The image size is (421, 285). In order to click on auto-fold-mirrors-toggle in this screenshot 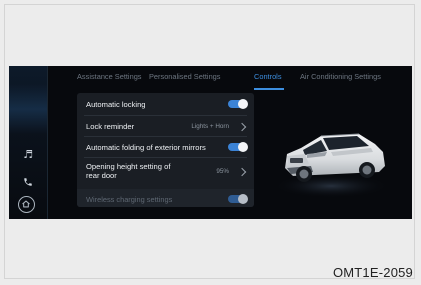, I will do `click(238, 147)`.